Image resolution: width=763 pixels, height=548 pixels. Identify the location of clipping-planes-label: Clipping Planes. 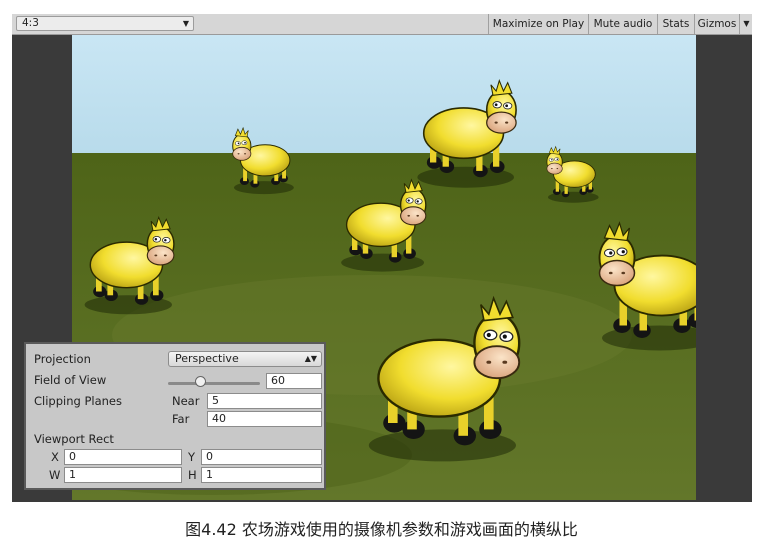
(78, 401).